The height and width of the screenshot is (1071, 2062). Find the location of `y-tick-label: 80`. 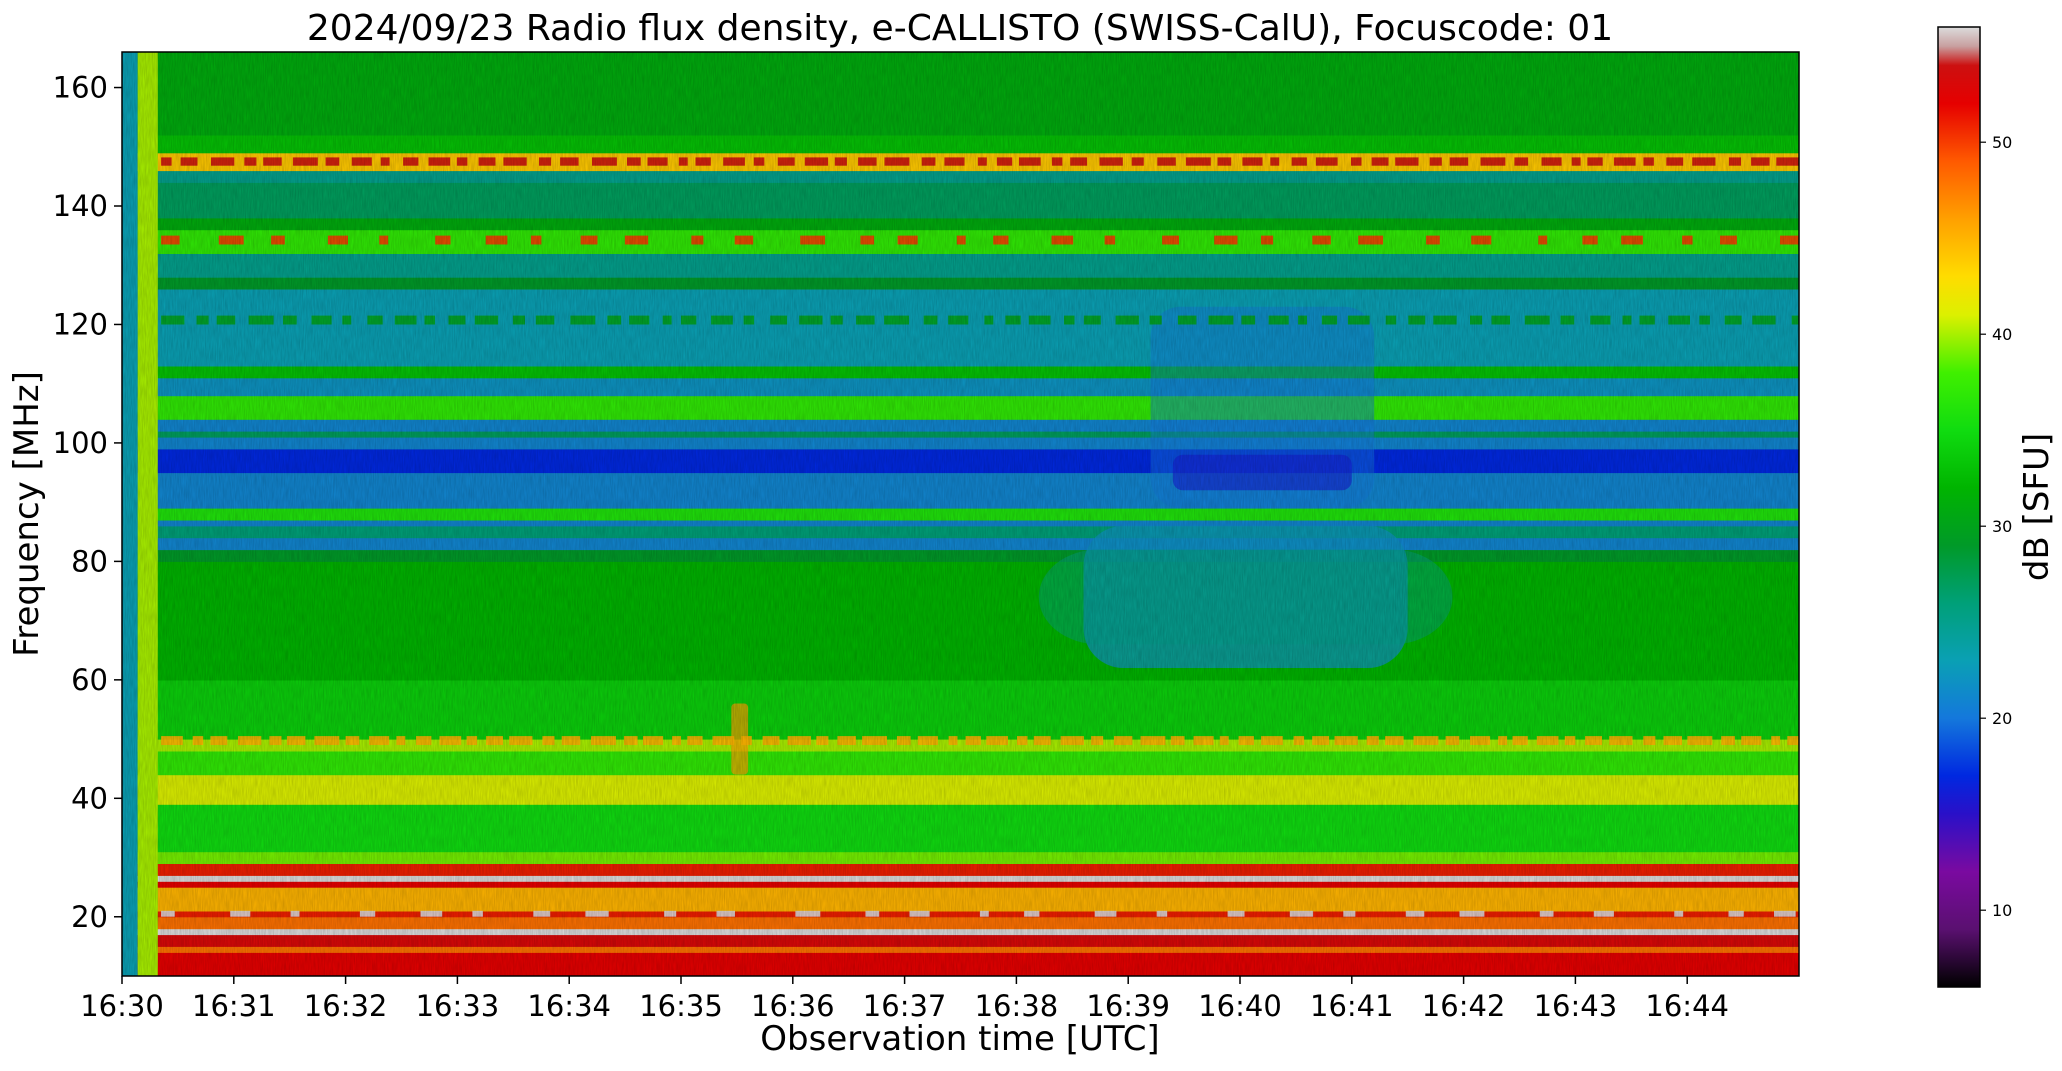

y-tick-label: 80 is located at coordinates (89, 561).